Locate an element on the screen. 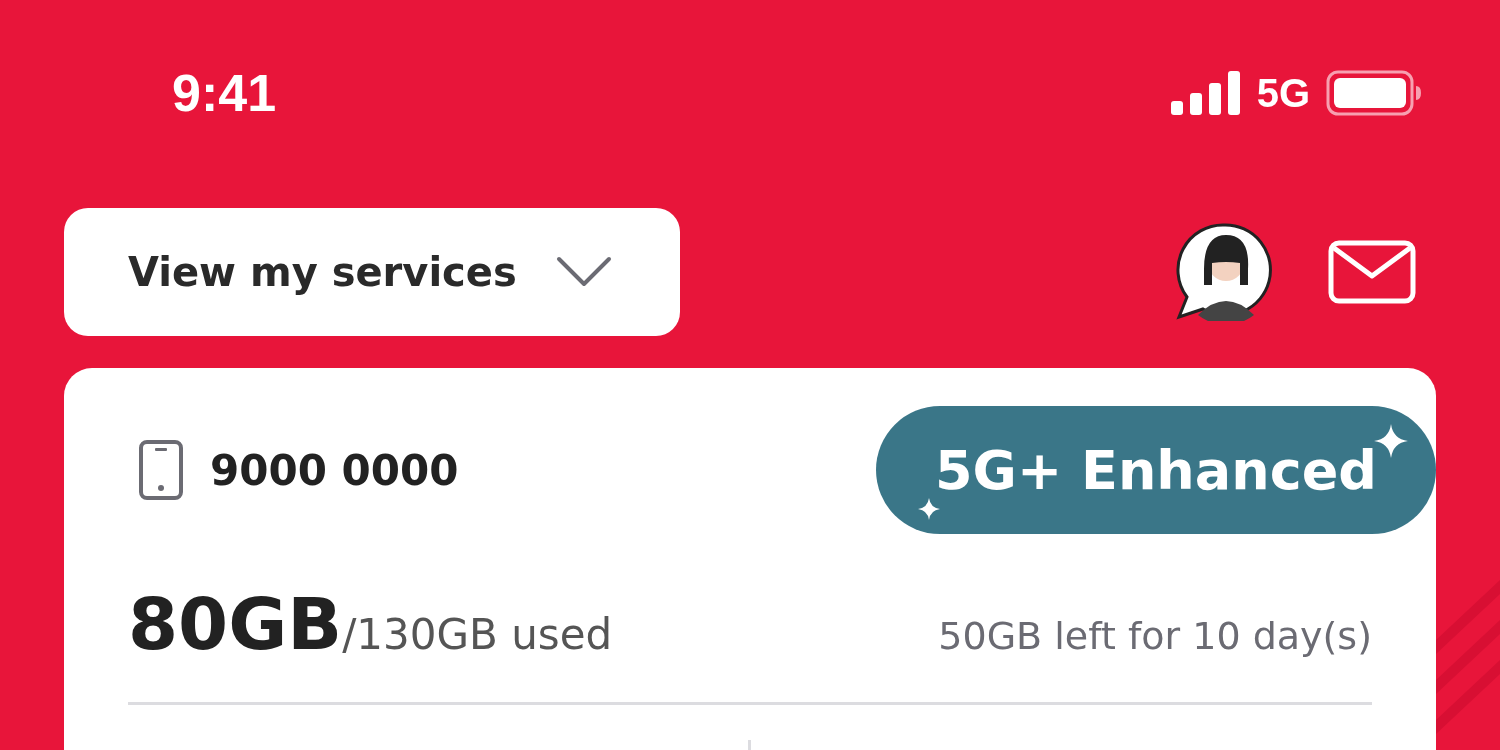  status-time: 9:41 is located at coordinates (224, 93).